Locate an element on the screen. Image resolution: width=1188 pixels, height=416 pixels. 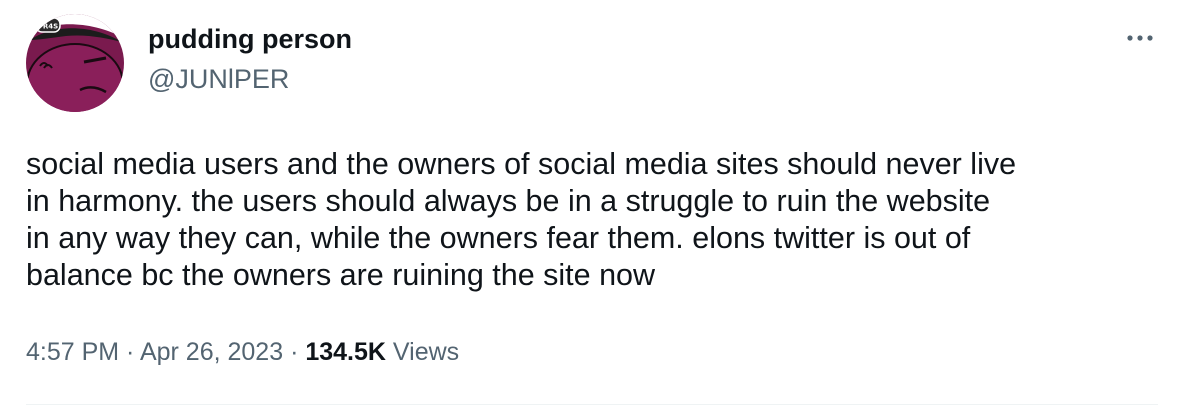
more-horizontal-icon is located at coordinates (1140, 38).